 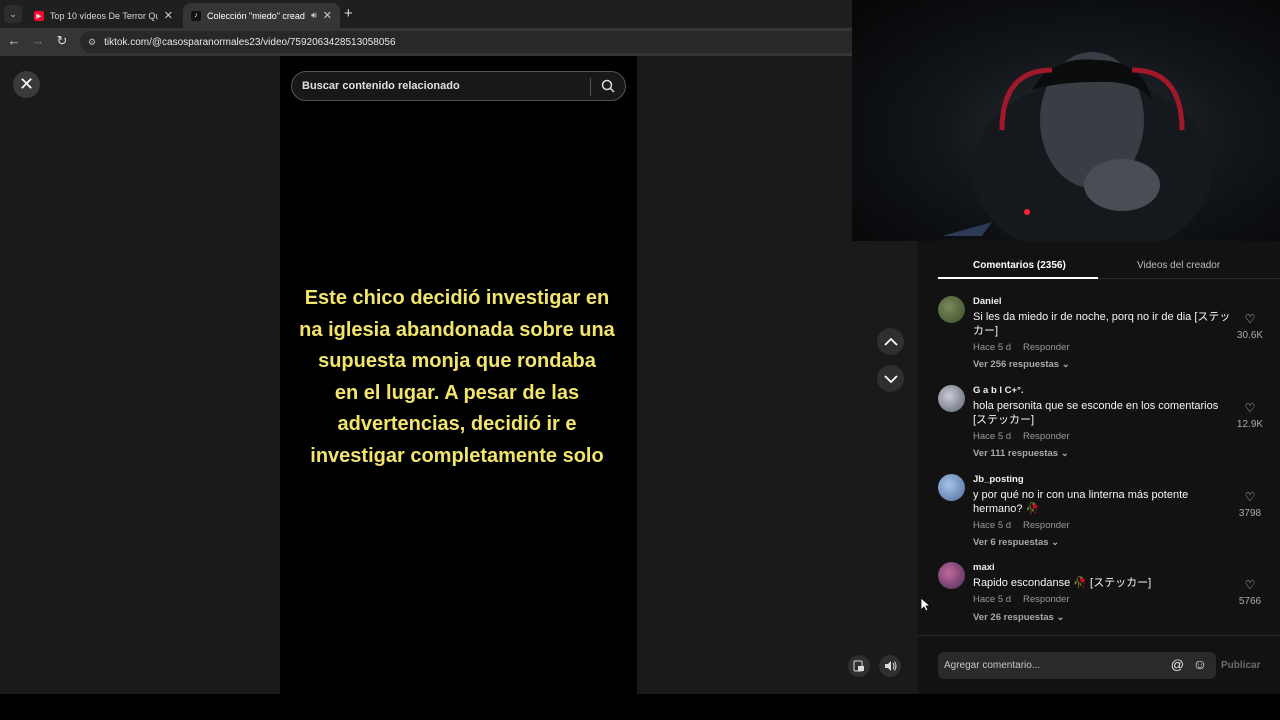 What do you see at coordinates (1016, 364) in the screenshot?
I see `view-replies-label: Ver 256 respuestas` at bounding box center [1016, 364].